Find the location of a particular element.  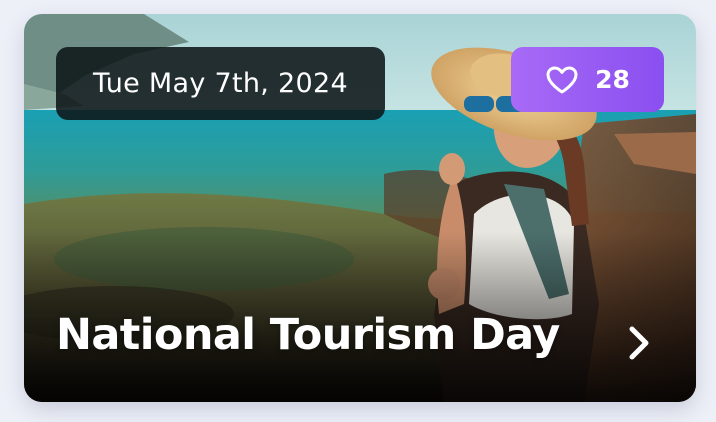

date-badge: Tue May 7th, 2024 is located at coordinates (220, 83).